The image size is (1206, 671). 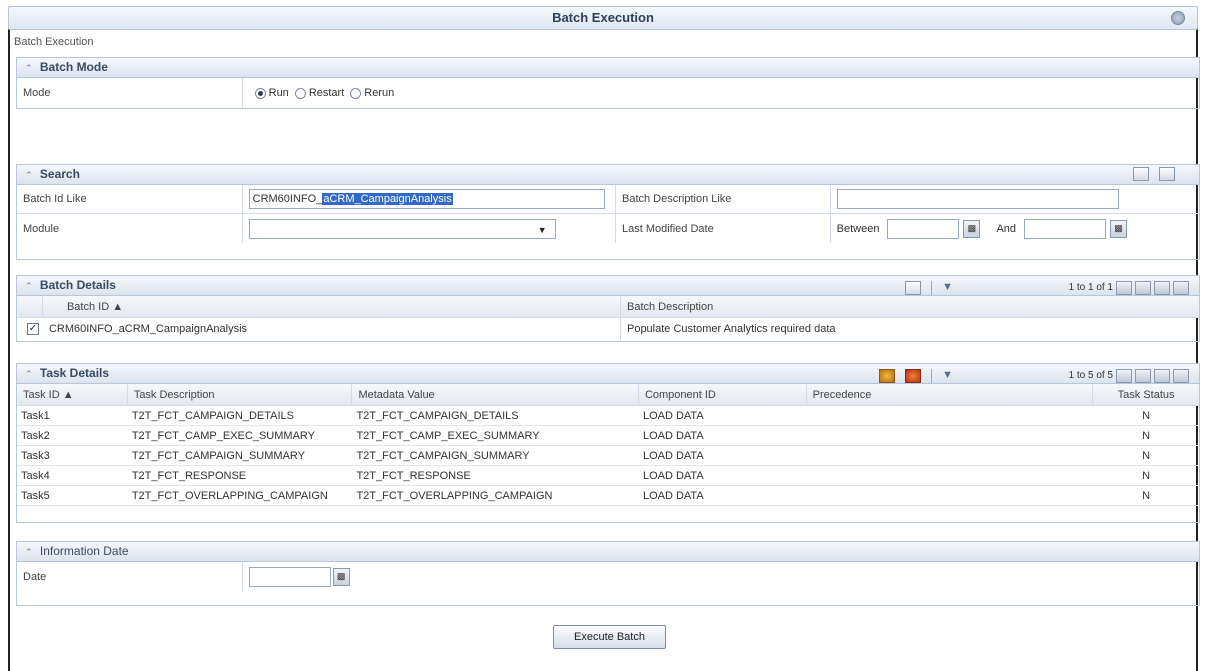 What do you see at coordinates (35, 415) in the screenshot?
I see `task-cell-id: Task1` at bounding box center [35, 415].